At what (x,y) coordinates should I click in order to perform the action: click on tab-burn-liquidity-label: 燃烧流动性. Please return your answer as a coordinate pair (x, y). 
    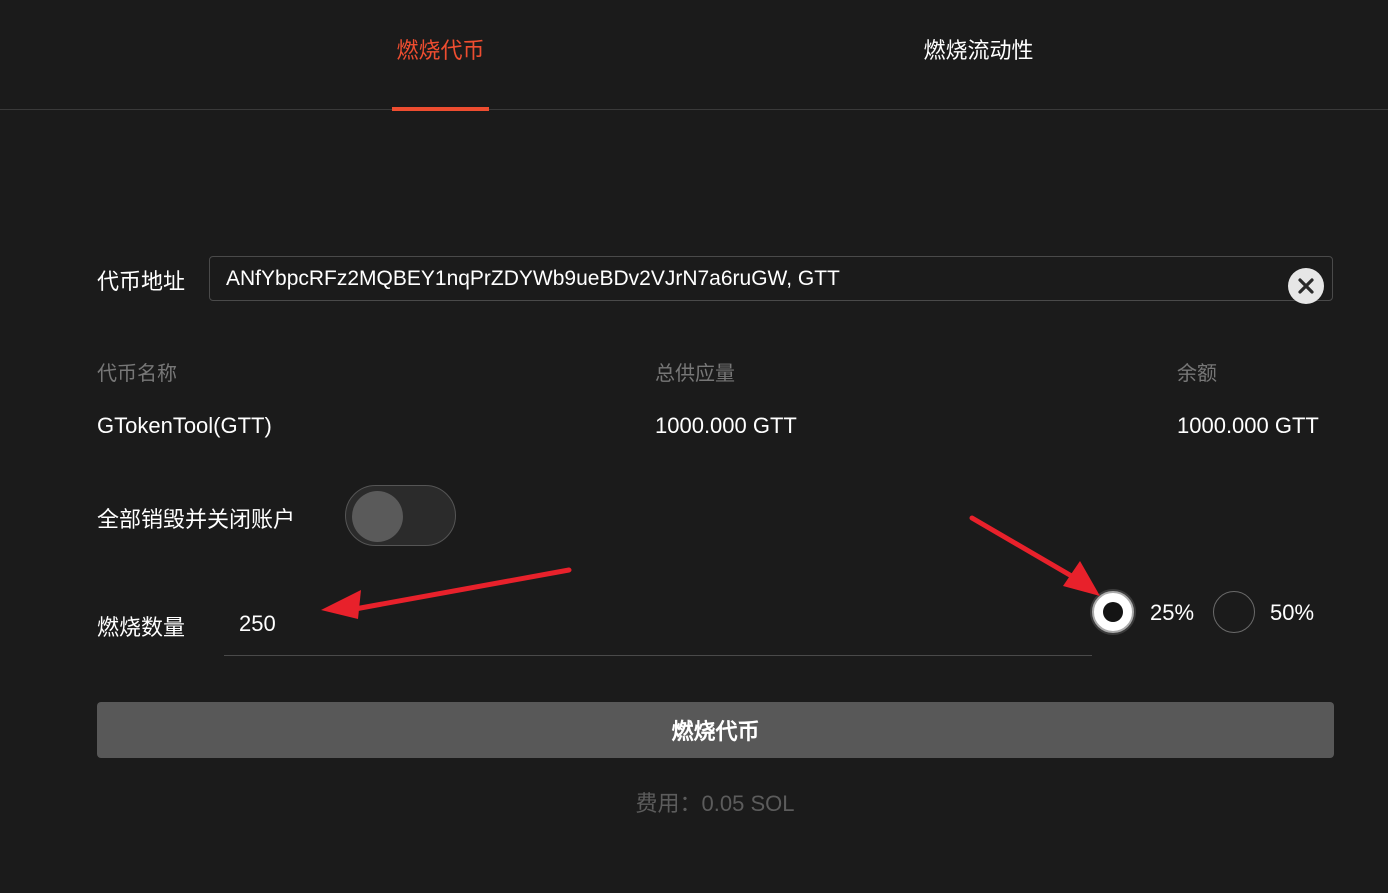
    Looking at the image, I should click on (978, 50).